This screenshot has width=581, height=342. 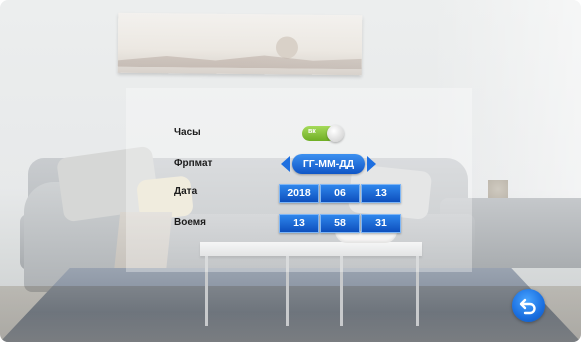 I want to click on triangle-right-icon, so click(x=371, y=164).